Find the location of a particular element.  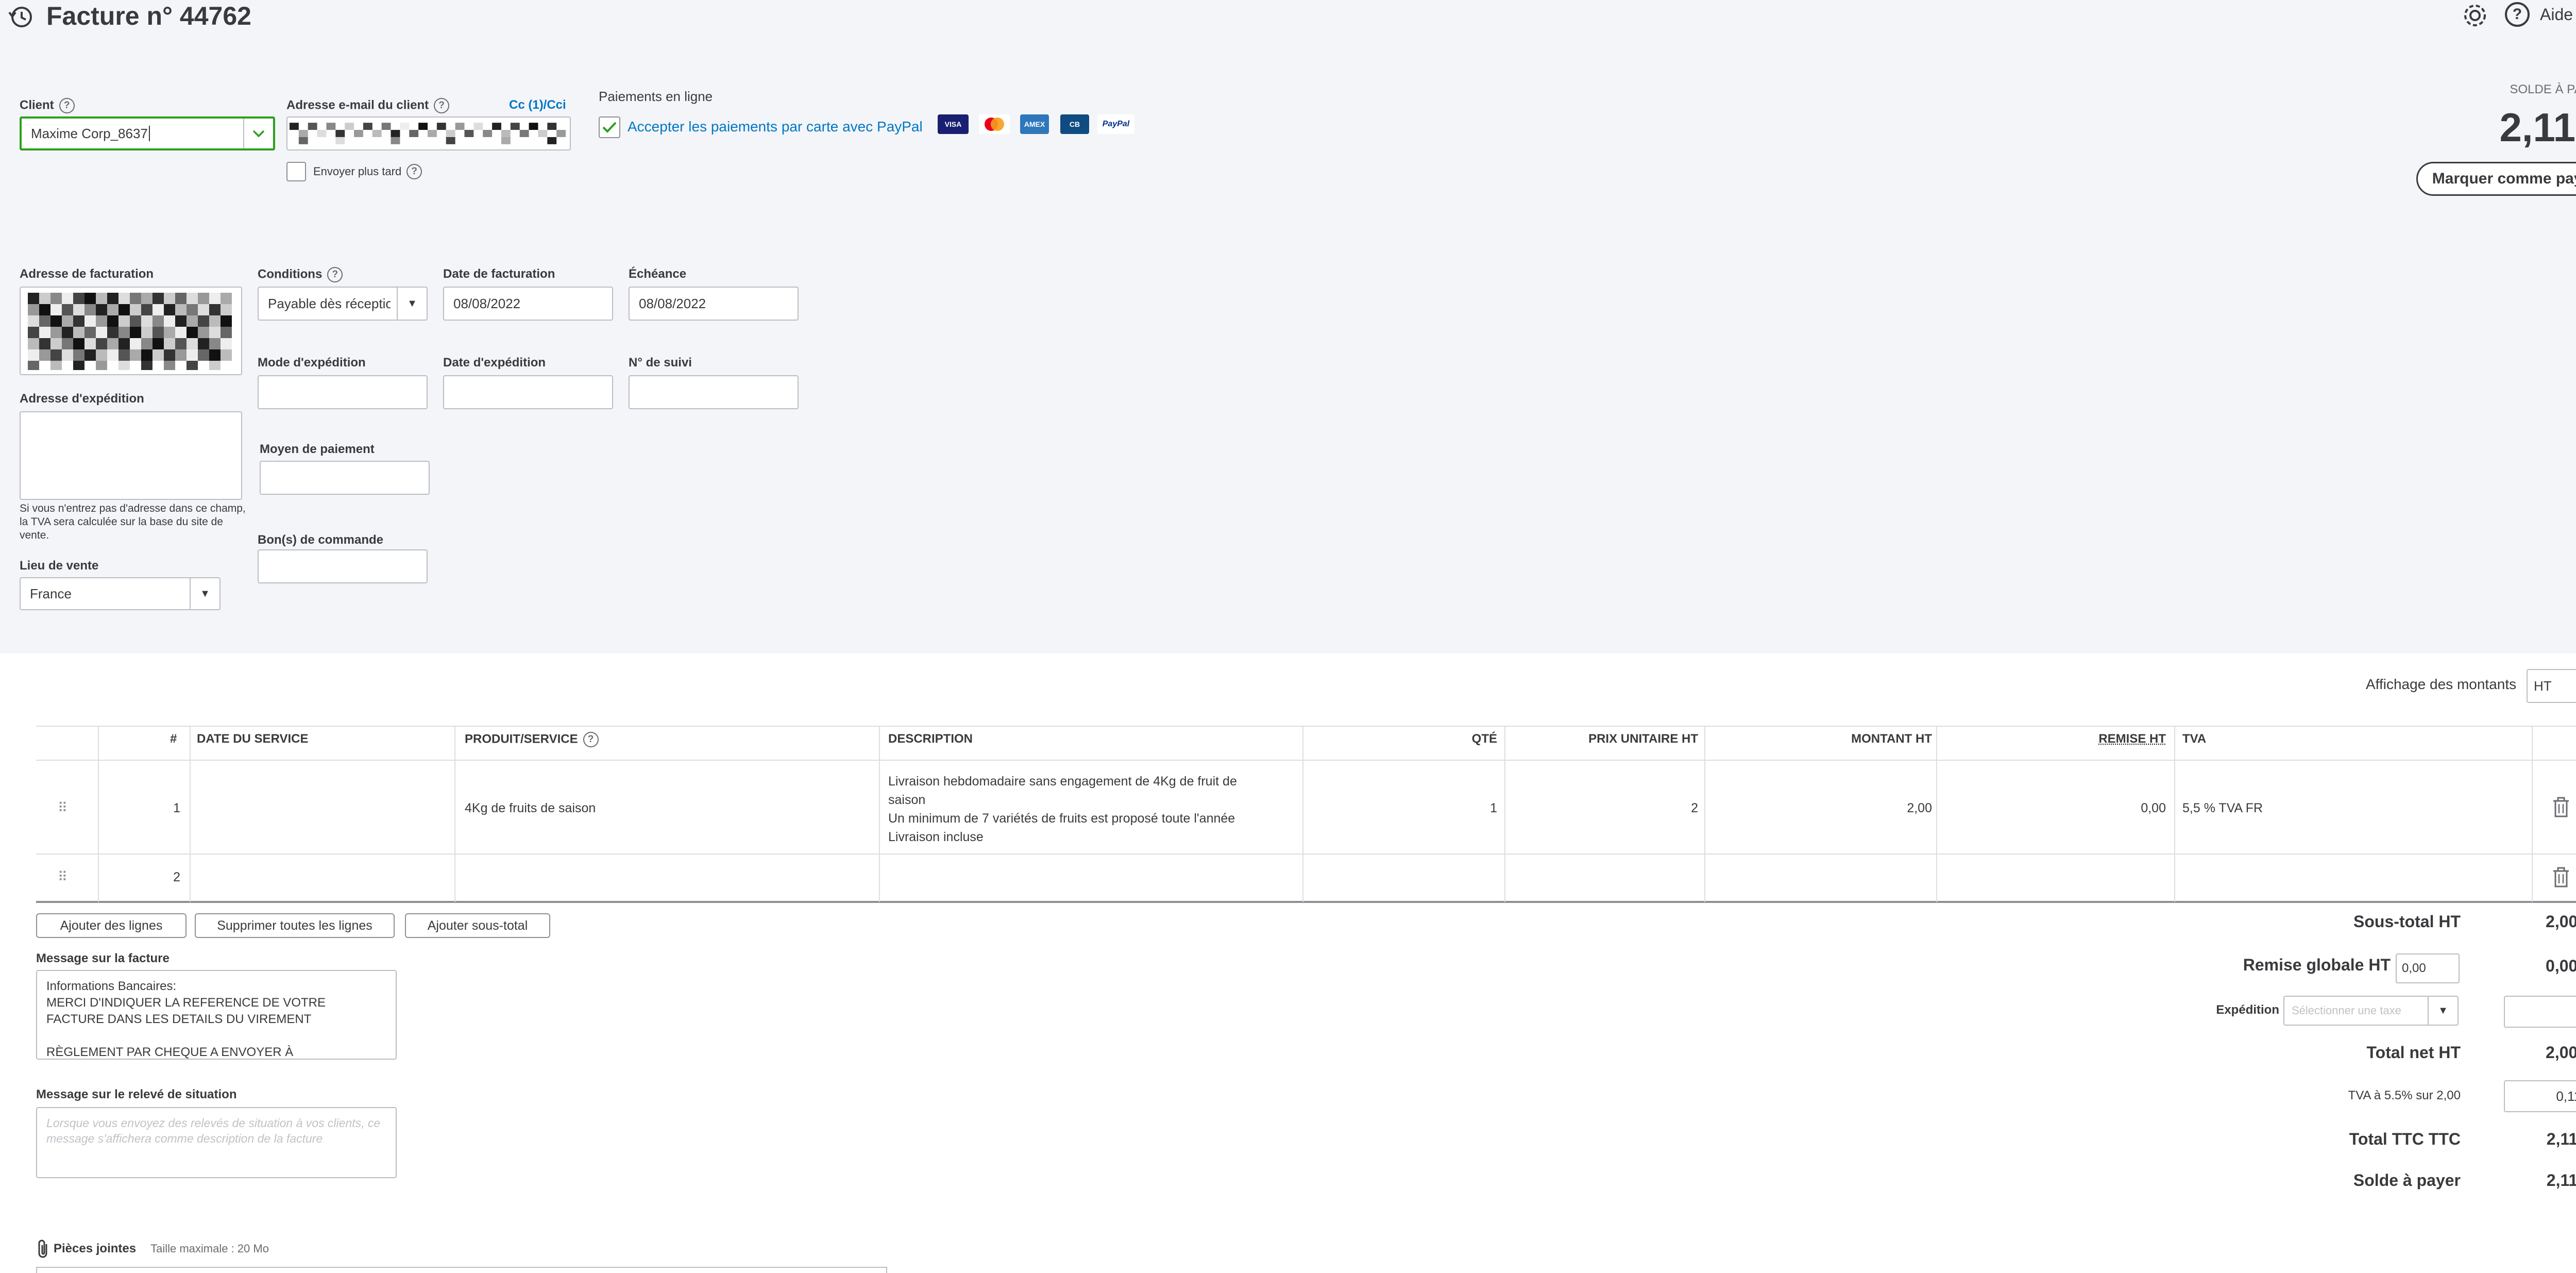

column-header-discount: REMISE HT is located at coordinates (2056, 739).